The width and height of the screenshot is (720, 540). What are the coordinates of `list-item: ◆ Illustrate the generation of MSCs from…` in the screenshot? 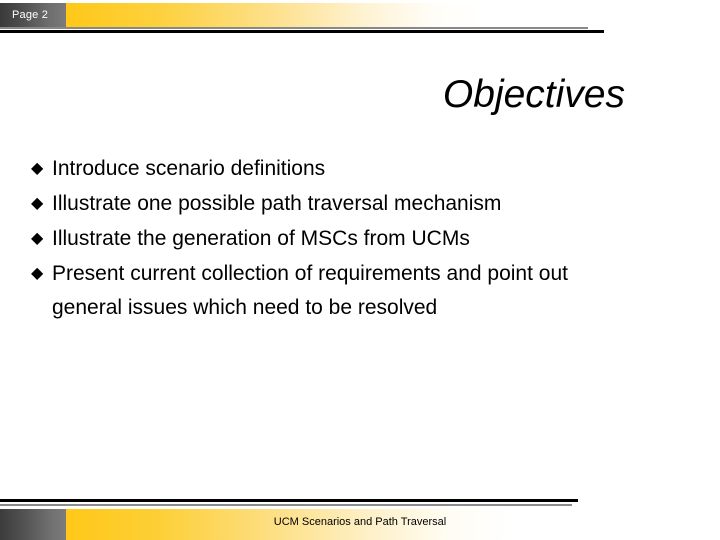 It's located at (331, 239).